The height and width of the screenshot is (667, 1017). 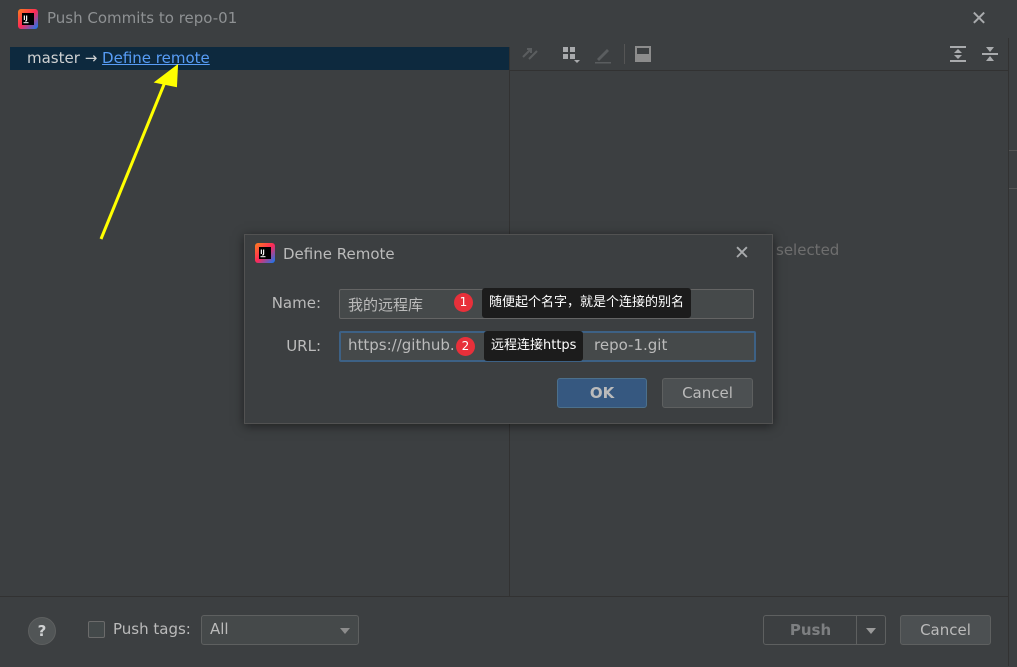 I want to click on branch-arrow-icon: →, so click(x=91, y=58).